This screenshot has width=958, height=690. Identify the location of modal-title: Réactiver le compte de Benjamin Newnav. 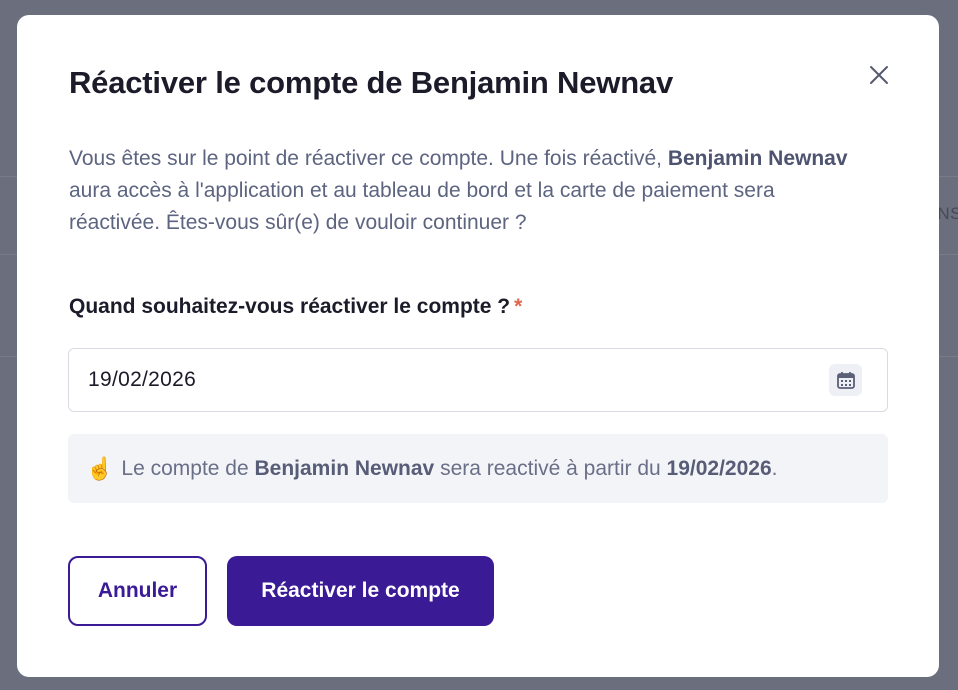
(371, 82).